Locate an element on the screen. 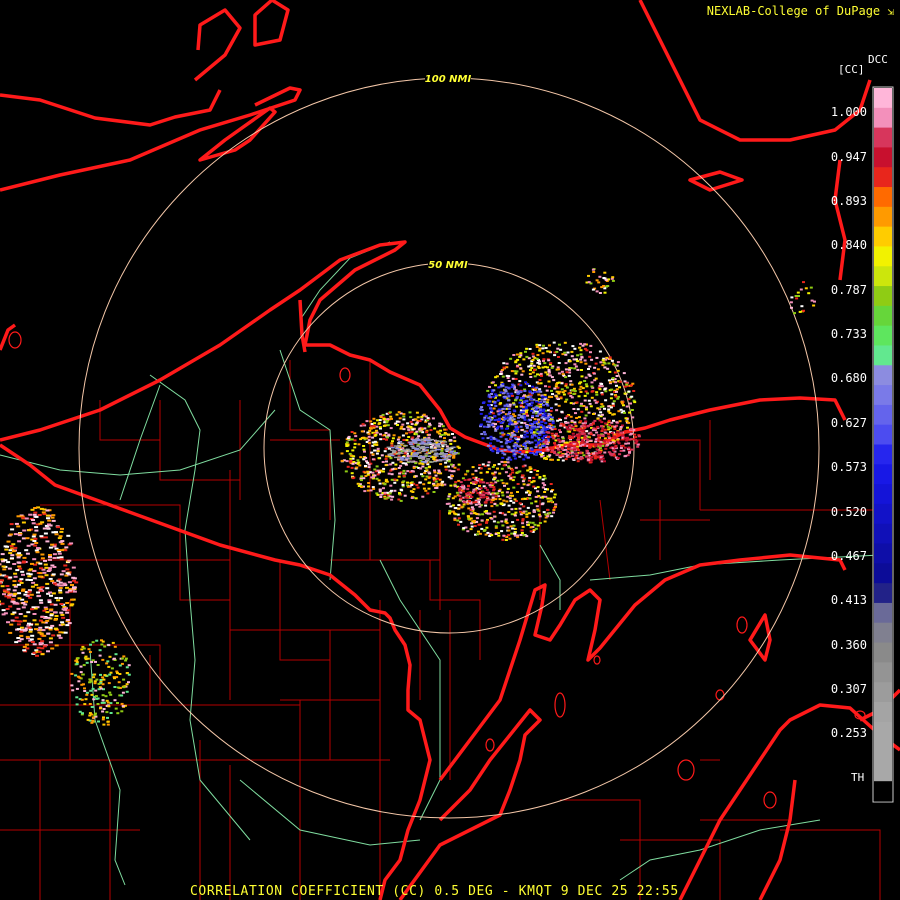  colorbar-tick-label: 0.893 is located at coordinates (848, 201).